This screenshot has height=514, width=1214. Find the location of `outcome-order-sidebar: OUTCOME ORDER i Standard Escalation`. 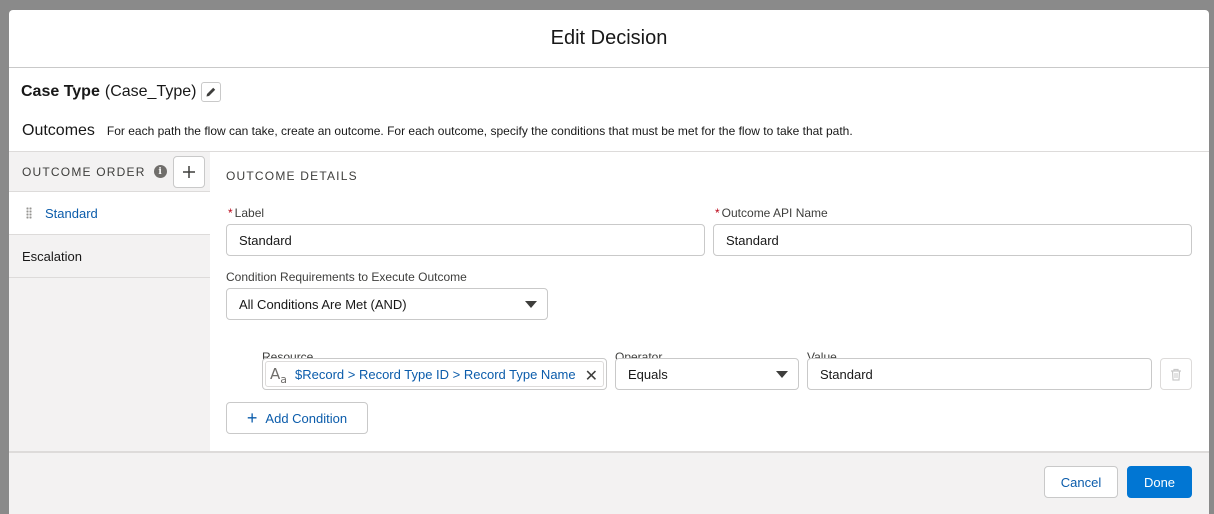

outcome-order-sidebar: OUTCOME ORDER i Standard Escalation is located at coordinates (109, 302).